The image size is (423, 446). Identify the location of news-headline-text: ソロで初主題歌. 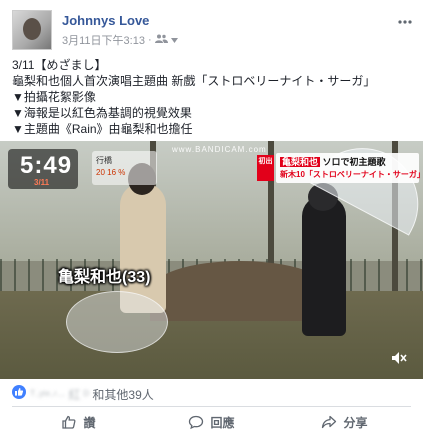
(354, 162).